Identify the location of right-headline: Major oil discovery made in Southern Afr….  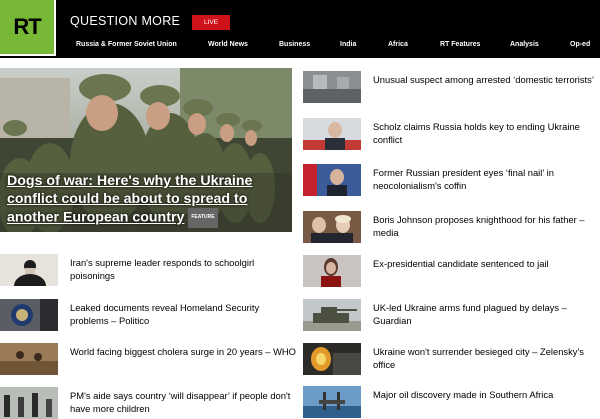
(463, 394).